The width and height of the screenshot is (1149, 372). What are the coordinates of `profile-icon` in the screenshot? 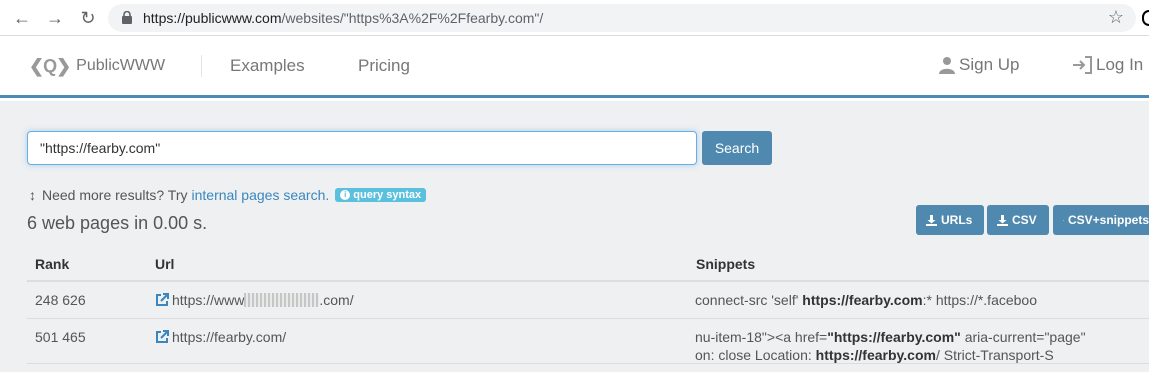 It's located at (1145, 18).